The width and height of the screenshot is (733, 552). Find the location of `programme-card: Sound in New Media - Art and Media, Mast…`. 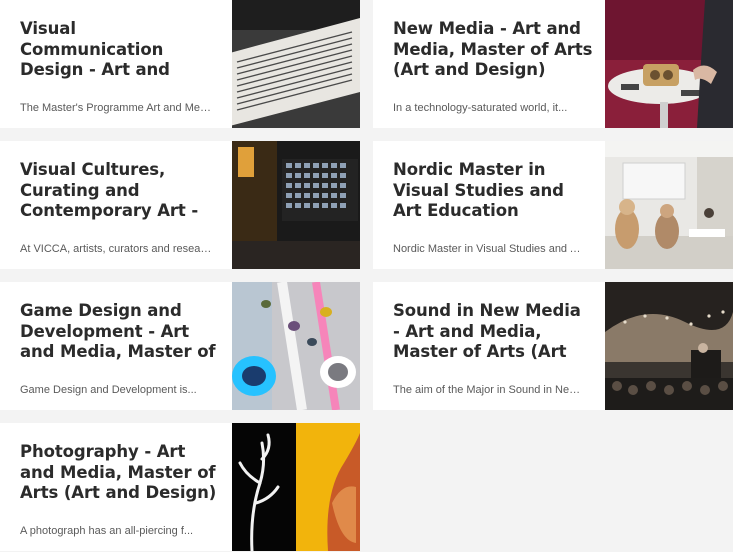

programme-card: Sound in New Media - Art and Media, Mast… is located at coordinates (553, 346).